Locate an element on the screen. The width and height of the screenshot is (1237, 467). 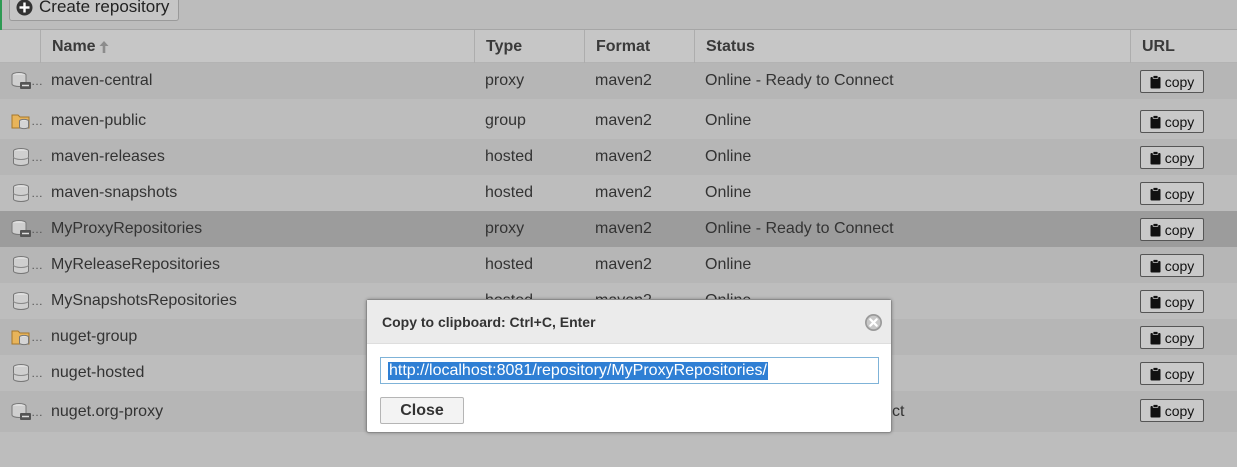
repo-name: MyReleaseRepositories is located at coordinates (135, 264).